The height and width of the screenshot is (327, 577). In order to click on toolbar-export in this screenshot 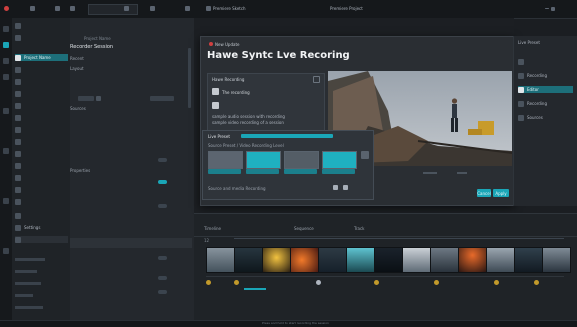, I will do `click(152, 8)`.